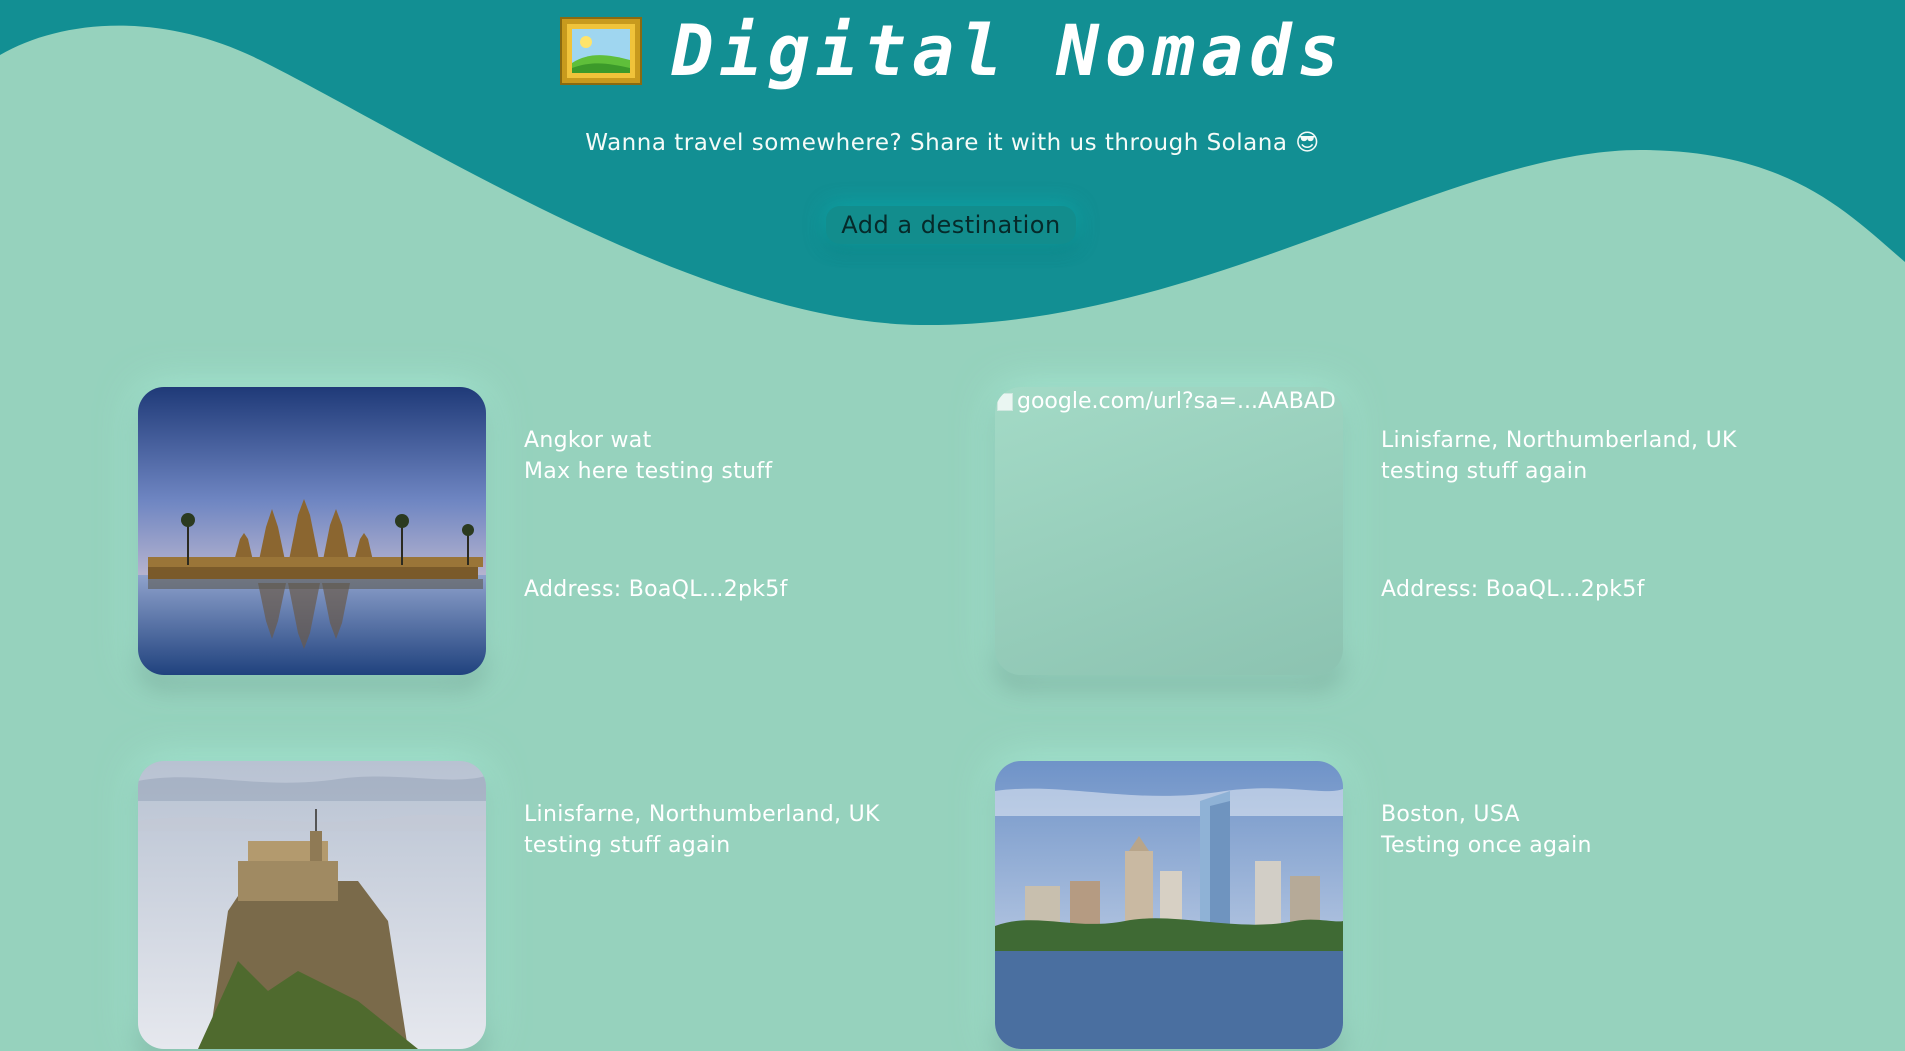 The width and height of the screenshot is (1905, 1051). Describe the element at coordinates (1008, 51) in the screenshot. I see `page-title: Digital Nomads` at that location.